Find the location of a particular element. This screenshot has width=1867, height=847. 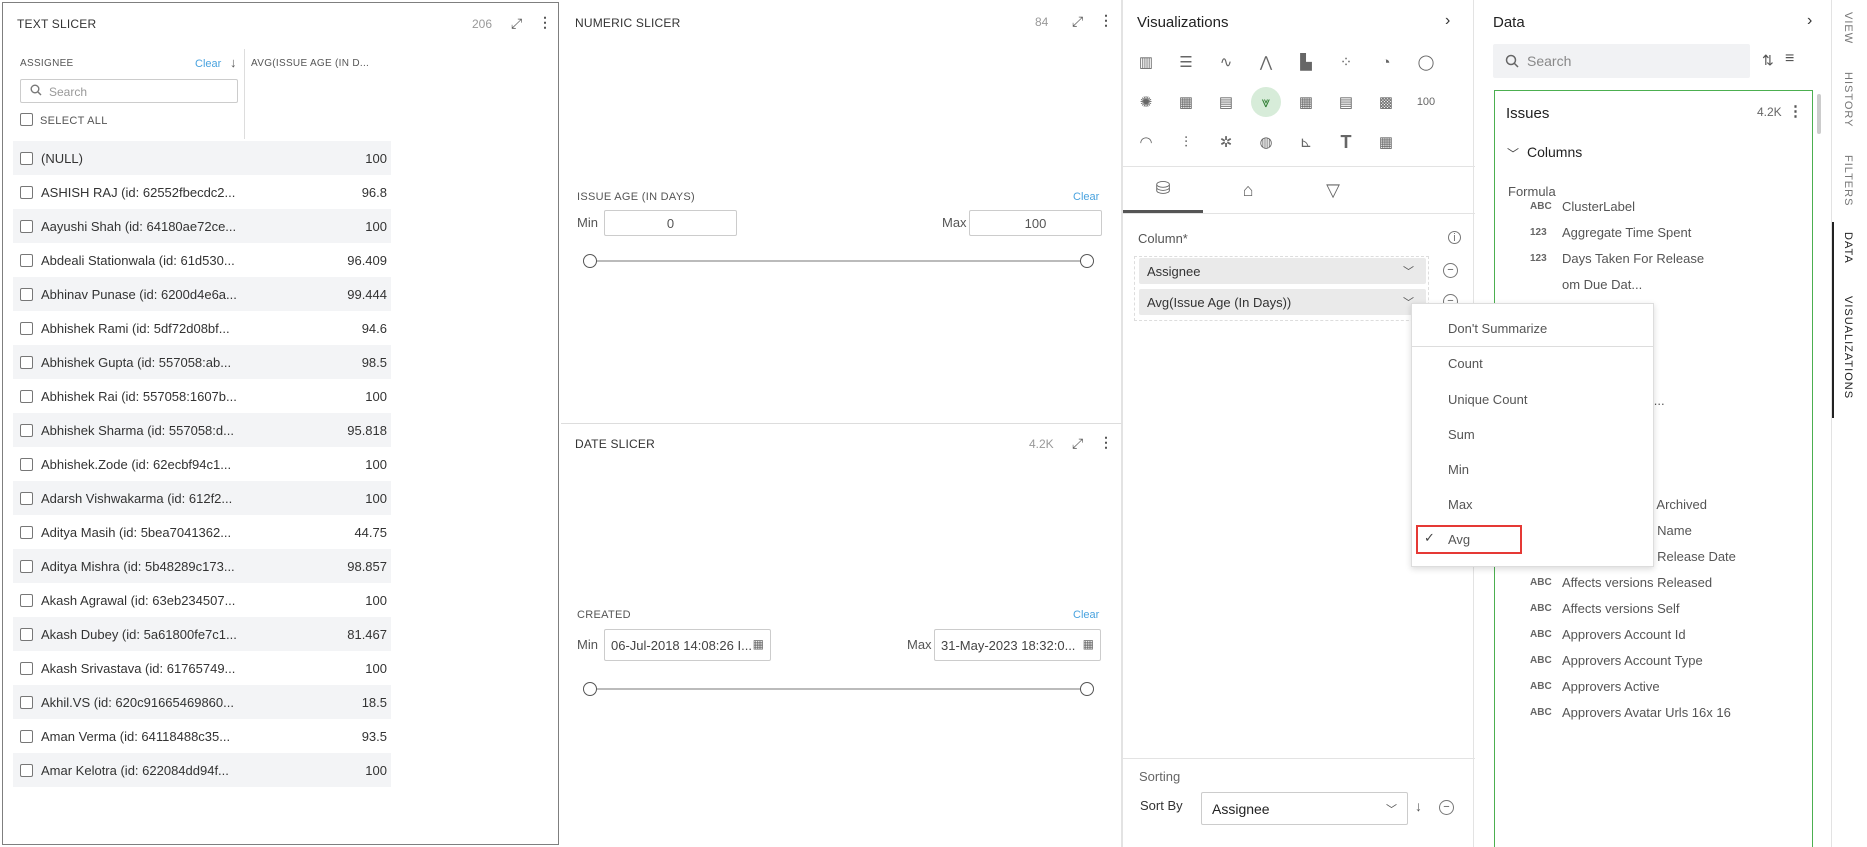

scrollbar-thumb is located at coordinates (1819, 114).